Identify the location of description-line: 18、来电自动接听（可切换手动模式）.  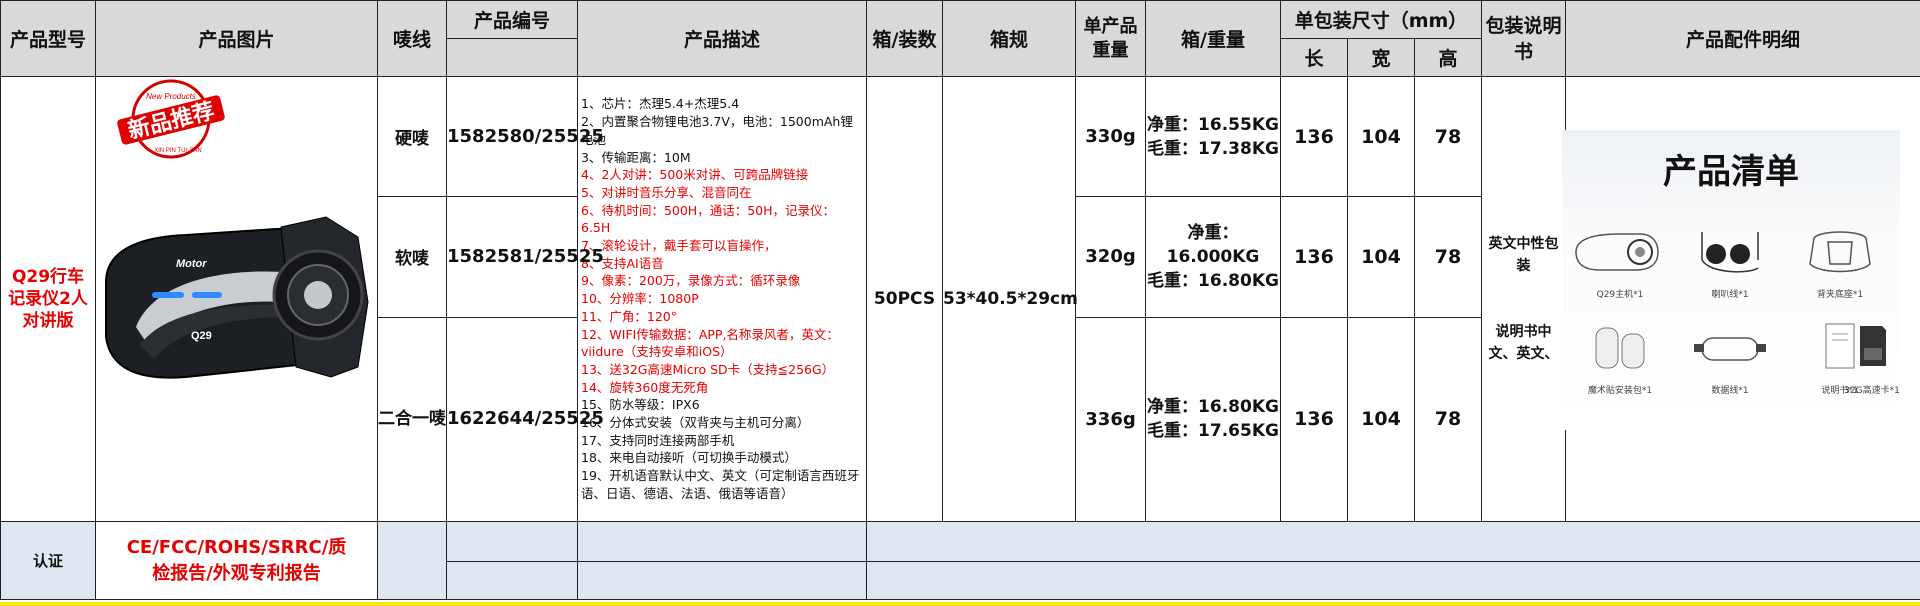
(689, 458).